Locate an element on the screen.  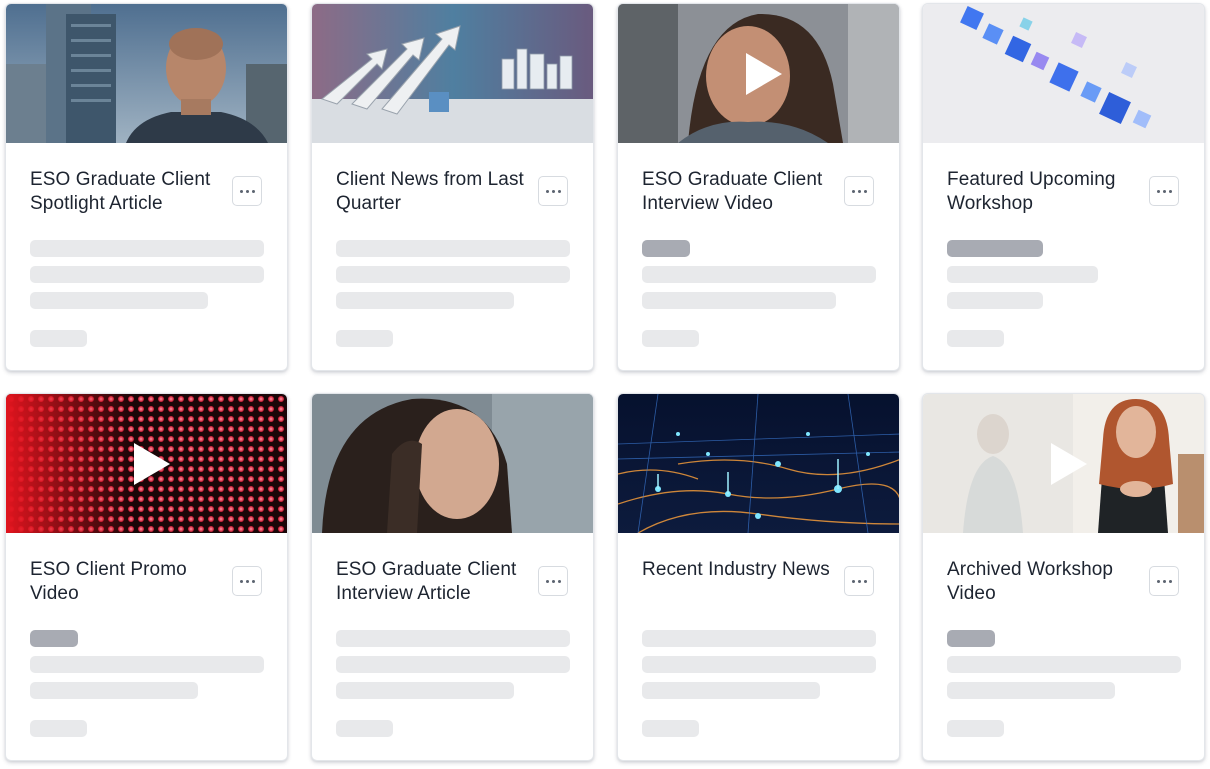
content-card: ESO Graduate Client Interview Video is located at coordinates (758, 187).